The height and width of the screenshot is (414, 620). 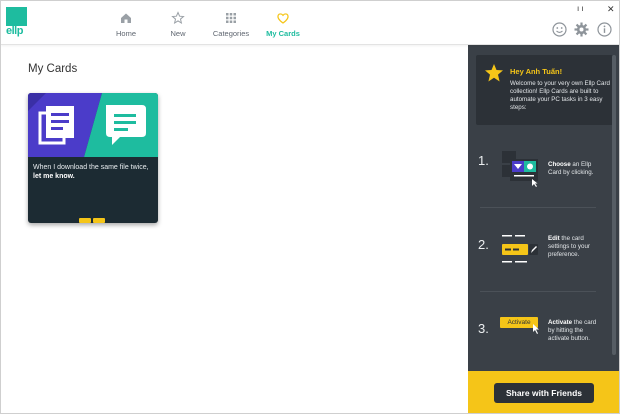 I want to click on ellp-logo: ellp, so click(x=16, y=22).